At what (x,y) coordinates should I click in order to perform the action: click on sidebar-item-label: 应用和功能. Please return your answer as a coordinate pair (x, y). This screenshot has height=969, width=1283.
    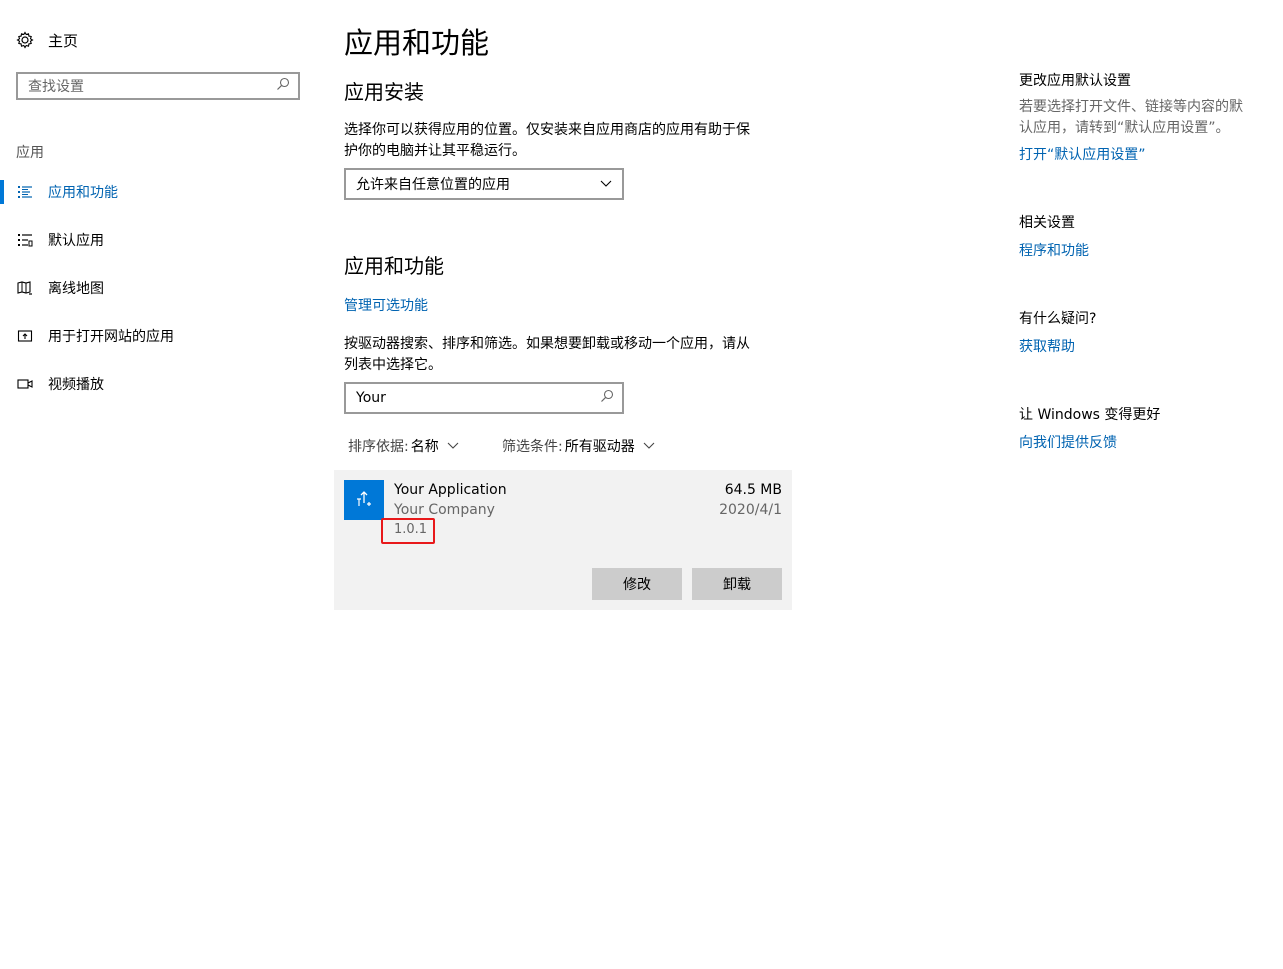
    Looking at the image, I should click on (83, 193).